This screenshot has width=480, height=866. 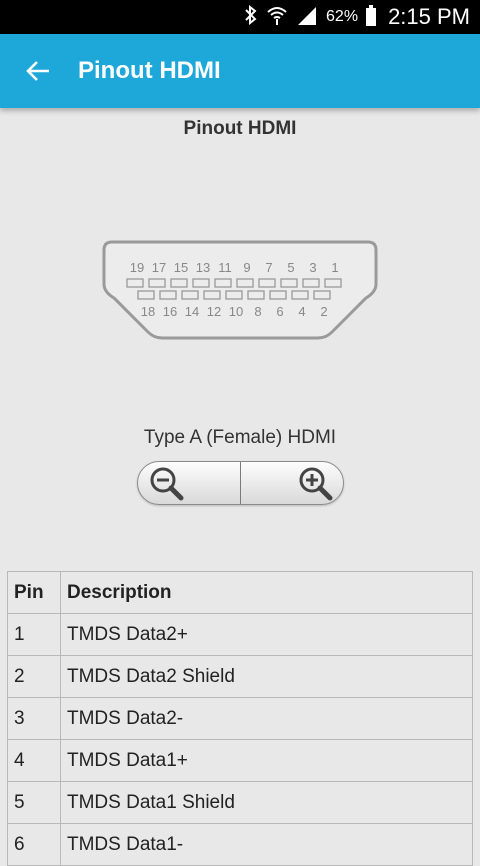 What do you see at coordinates (240, 290) in the screenshot?
I see `hdmi-connector-diagram: 19 17 15 13 11 9 7 5 3 1 18 16 14 12 10 8 6 4 2` at bounding box center [240, 290].